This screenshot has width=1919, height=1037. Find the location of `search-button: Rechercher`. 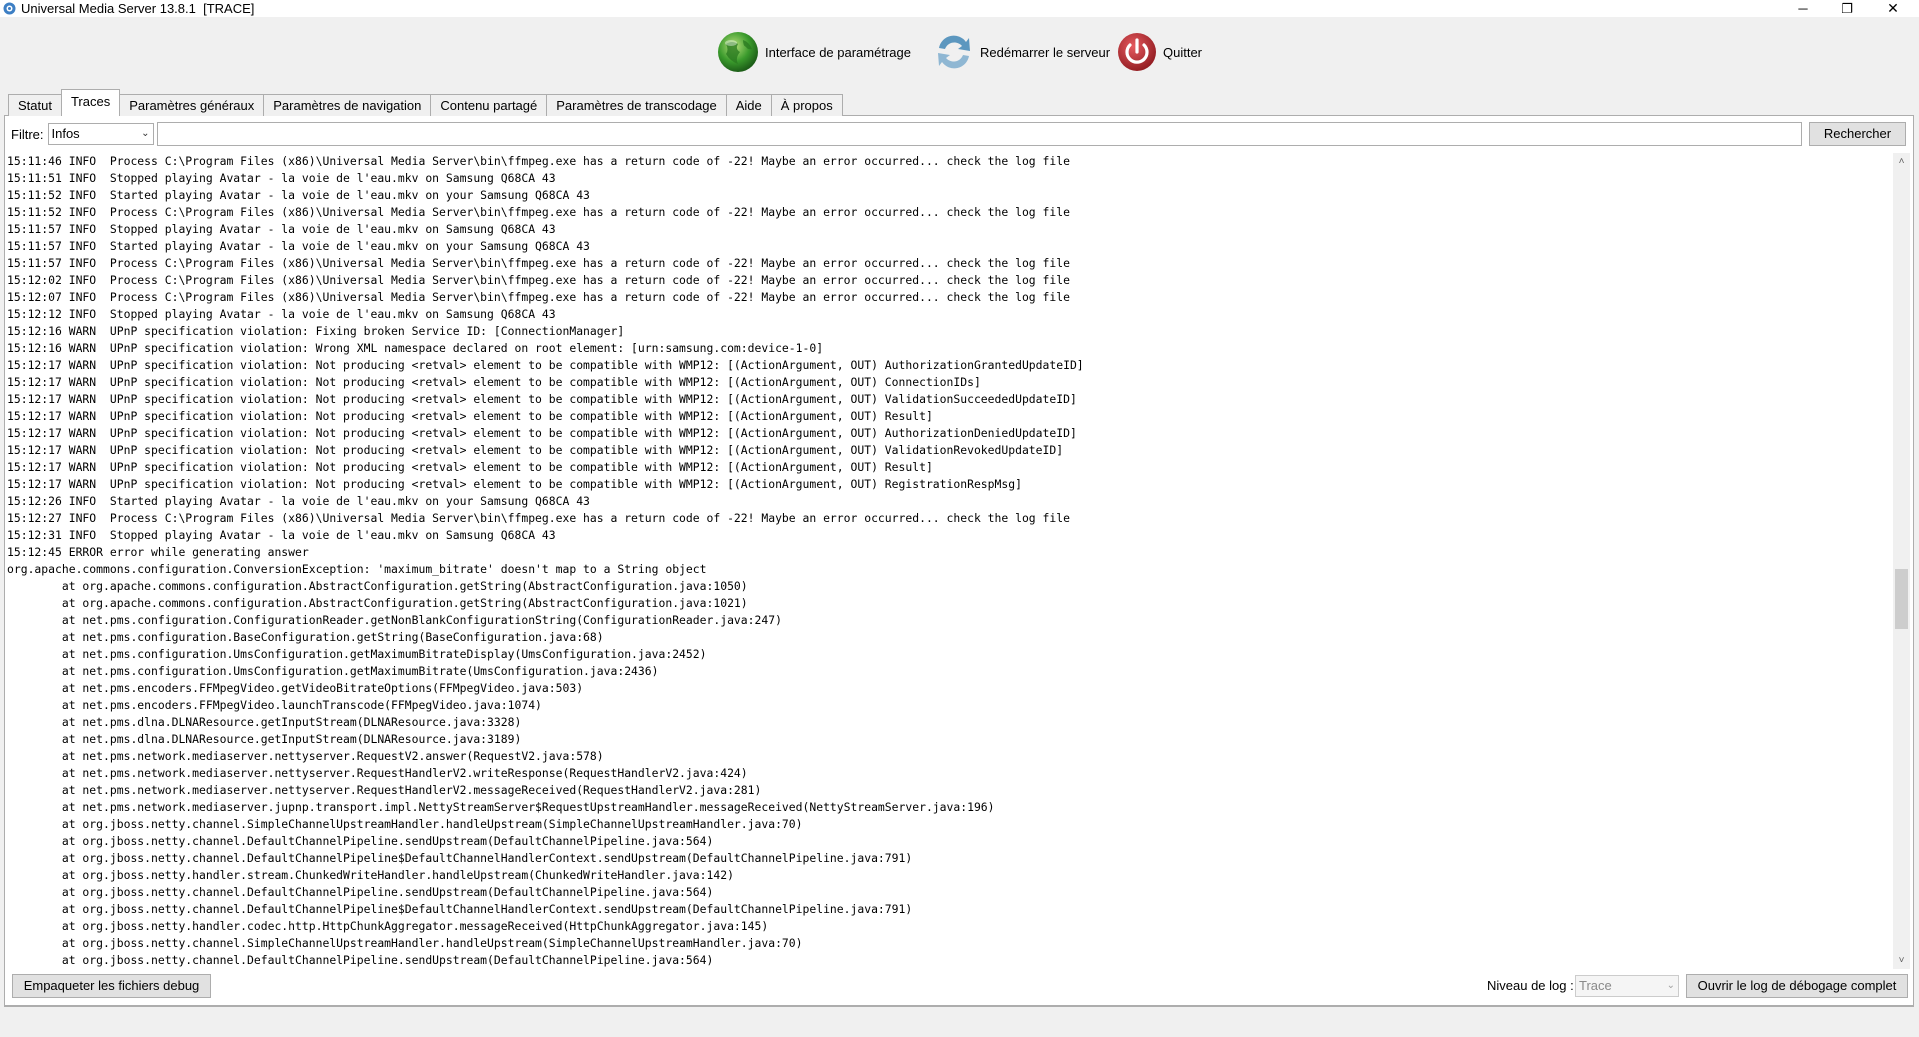

search-button: Rechercher is located at coordinates (1857, 134).